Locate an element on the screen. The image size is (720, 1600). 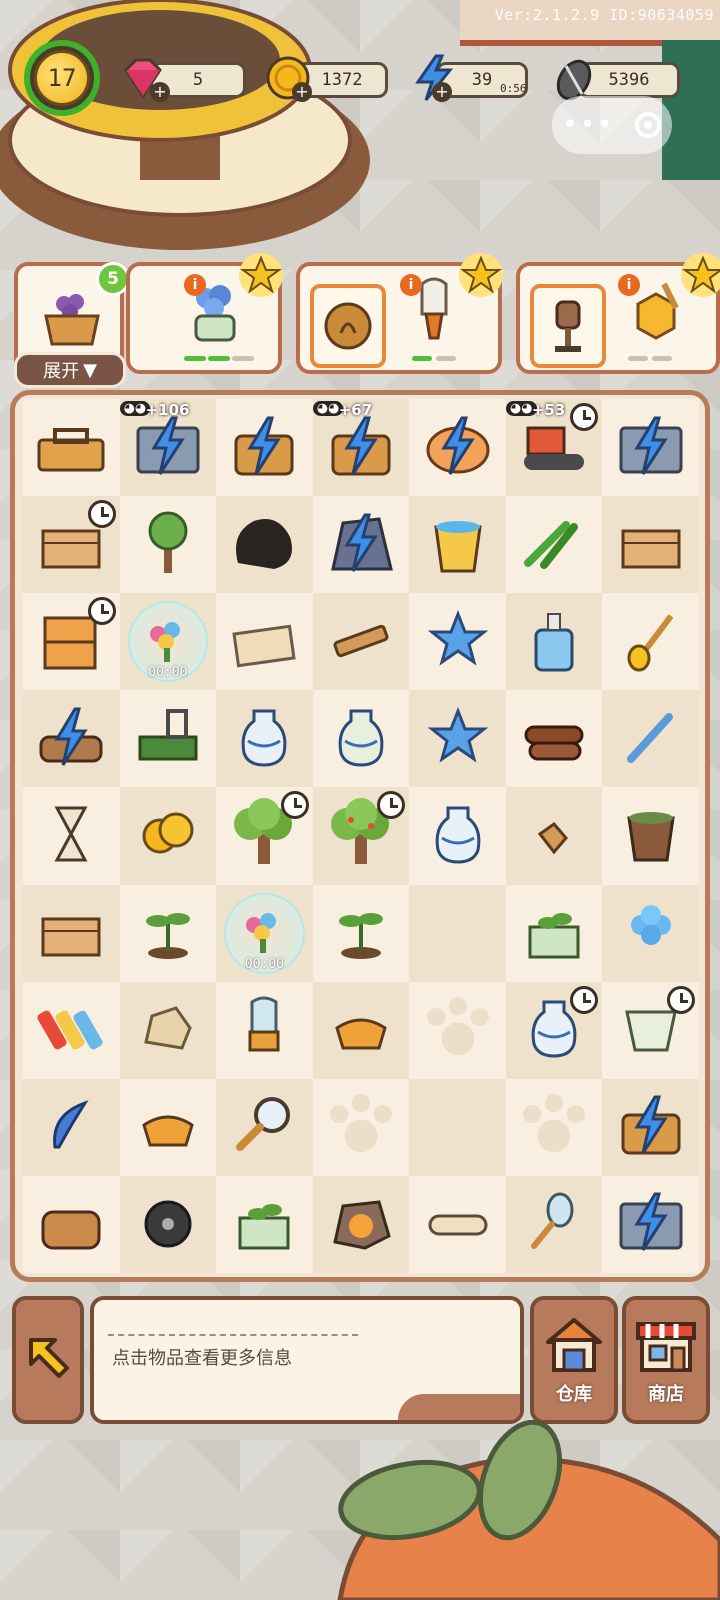
energy-basket-icon is located at coordinates (651, 1125).